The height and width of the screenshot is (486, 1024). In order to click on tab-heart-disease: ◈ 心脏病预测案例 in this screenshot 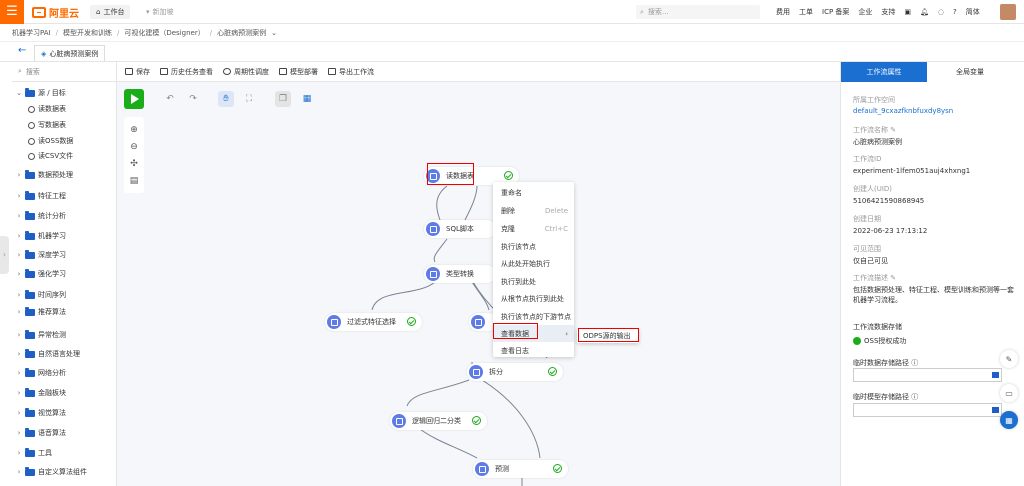, I will do `click(70, 53)`.